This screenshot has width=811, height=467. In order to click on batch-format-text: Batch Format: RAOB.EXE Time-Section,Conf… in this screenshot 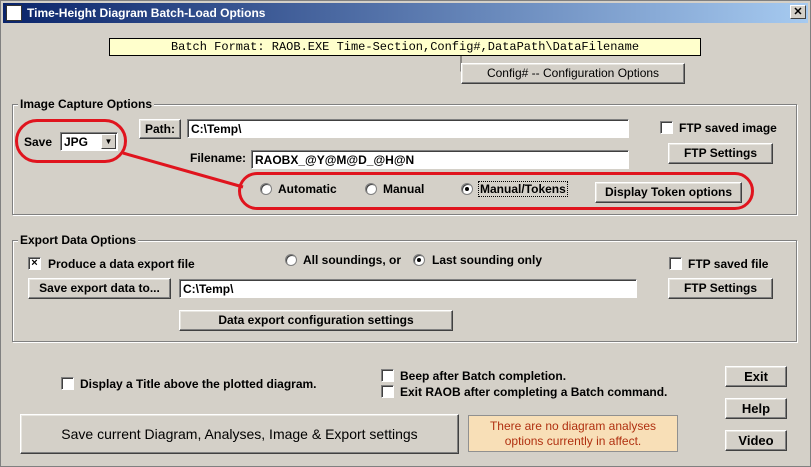, I will do `click(405, 47)`.